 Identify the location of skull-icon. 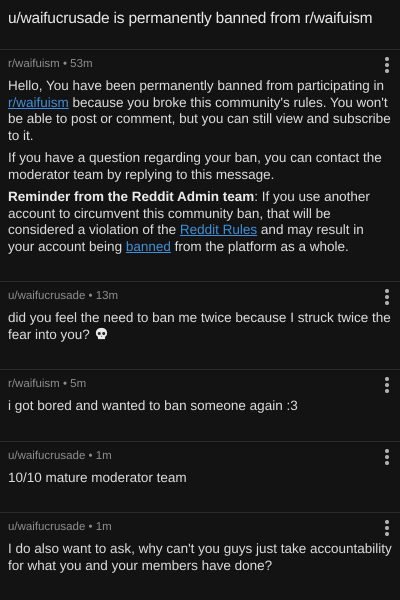
(101, 333).